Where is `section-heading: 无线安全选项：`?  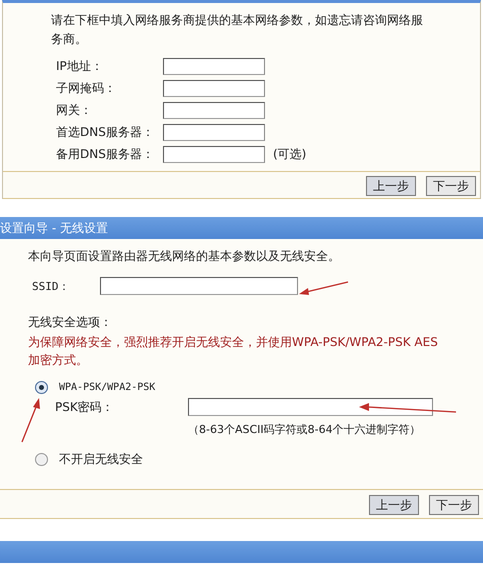
section-heading: 无线安全选项： is located at coordinates (70, 322).